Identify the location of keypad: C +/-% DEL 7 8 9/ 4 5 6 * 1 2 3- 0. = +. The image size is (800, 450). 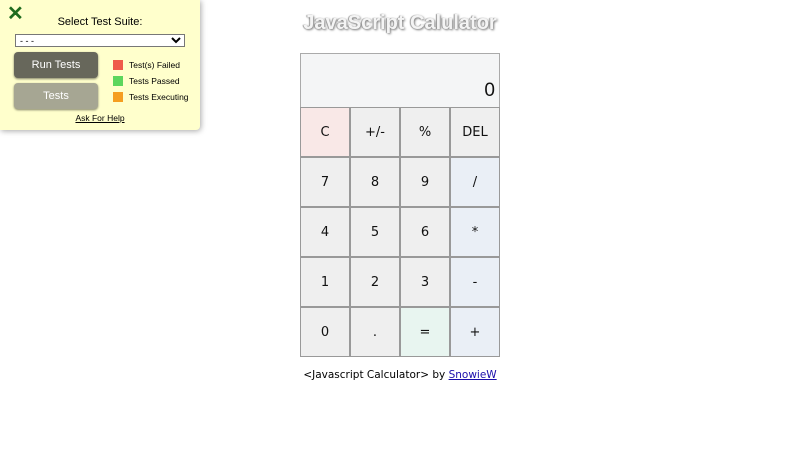
(400, 232).